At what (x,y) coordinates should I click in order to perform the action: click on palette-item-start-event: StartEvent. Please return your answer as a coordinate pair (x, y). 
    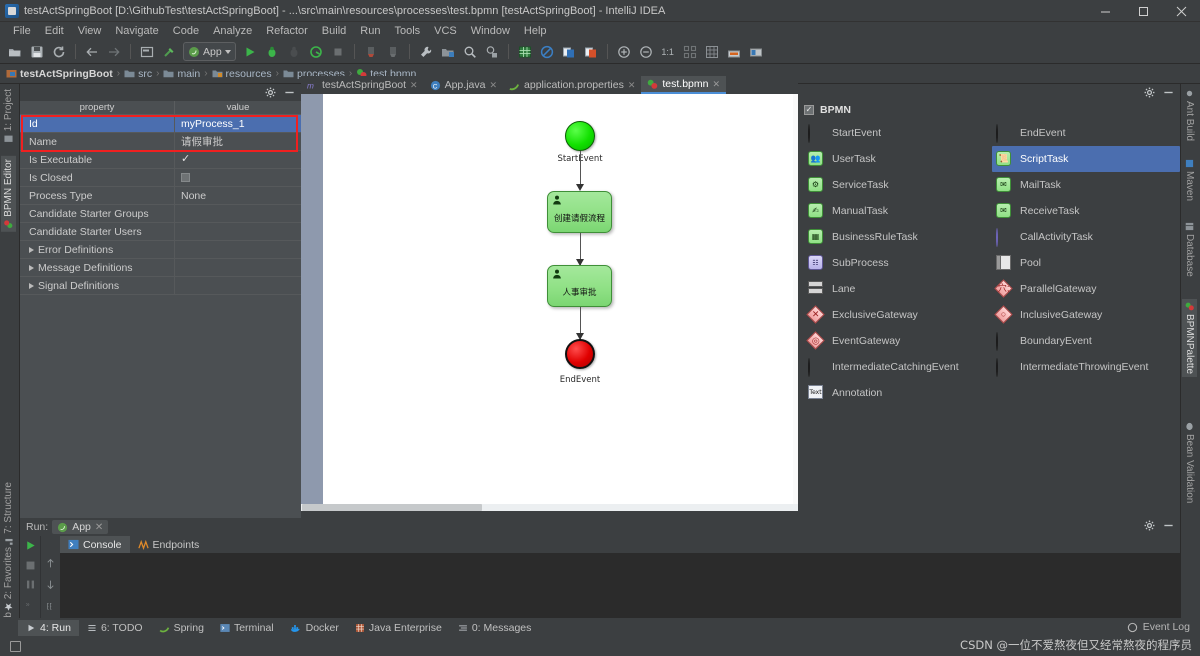
    Looking at the image, I should click on (898, 133).